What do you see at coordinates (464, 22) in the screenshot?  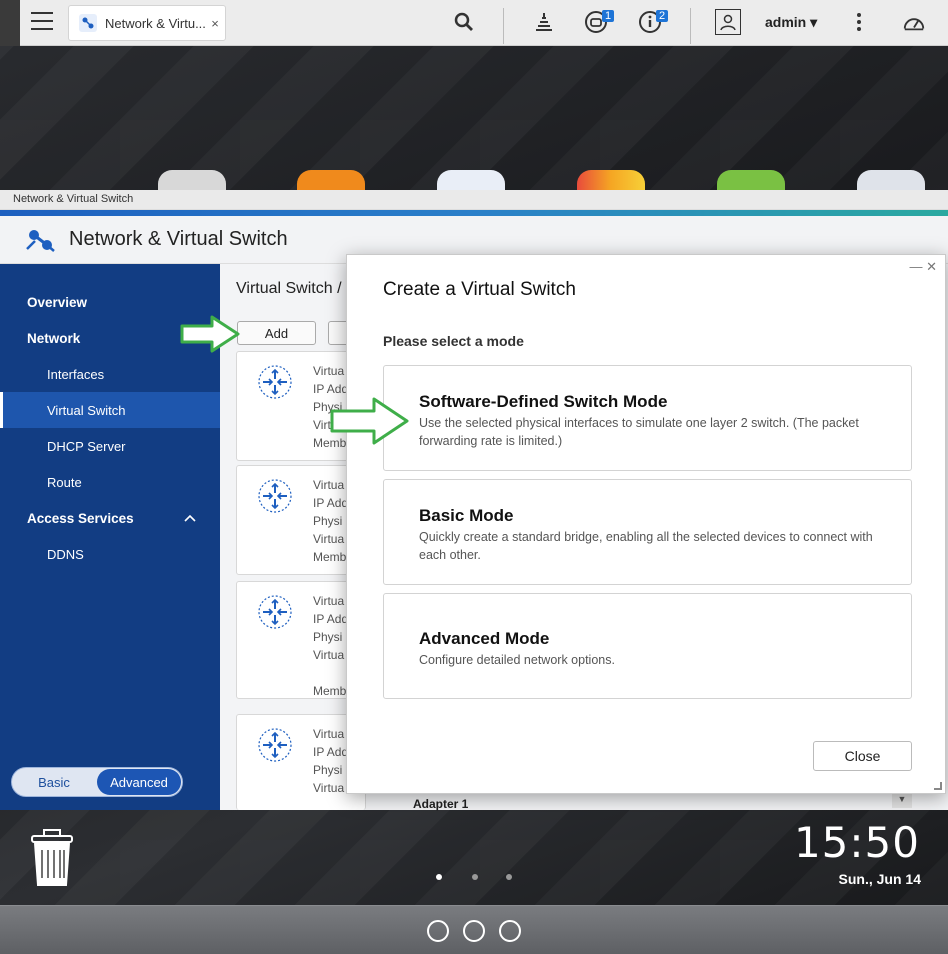 I see `search-icon` at bounding box center [464, 22].